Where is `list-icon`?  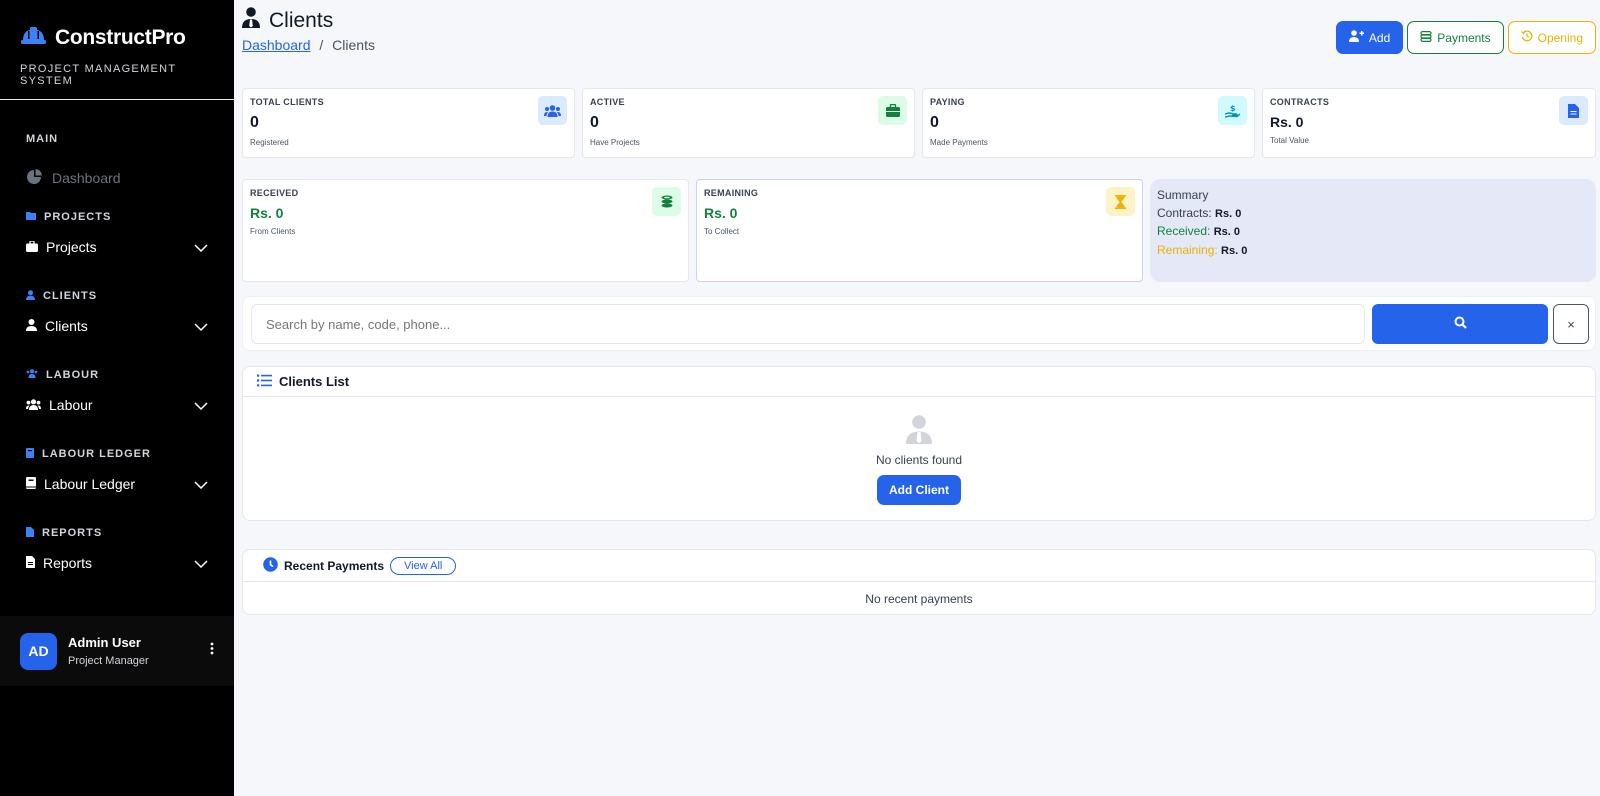 list-icon is located at coordinates (264, 382).